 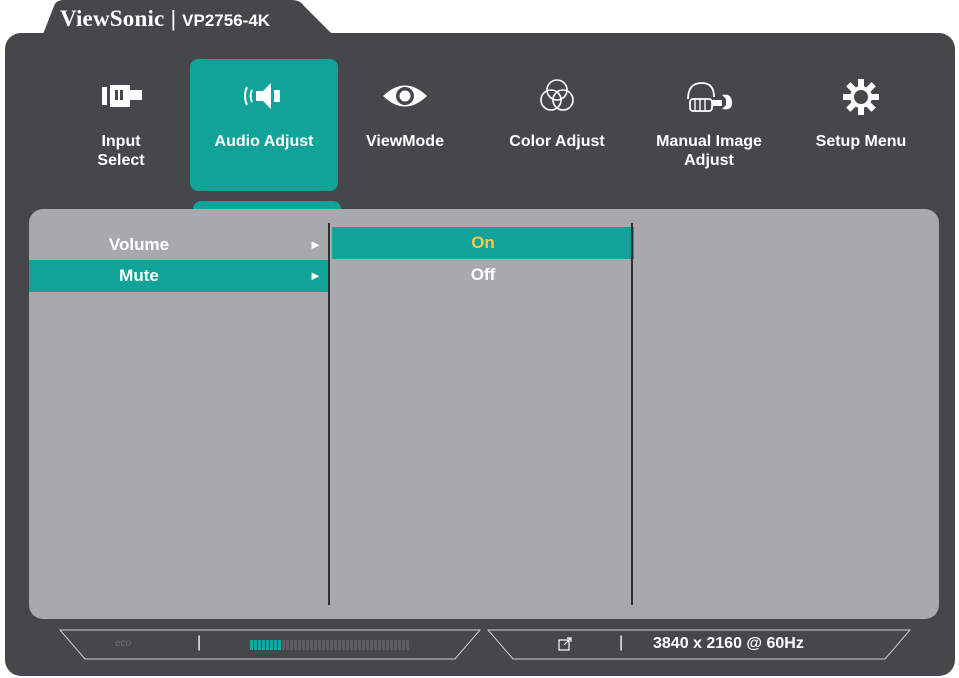 I want to click on eye-icon, so click(x=405, y=97).